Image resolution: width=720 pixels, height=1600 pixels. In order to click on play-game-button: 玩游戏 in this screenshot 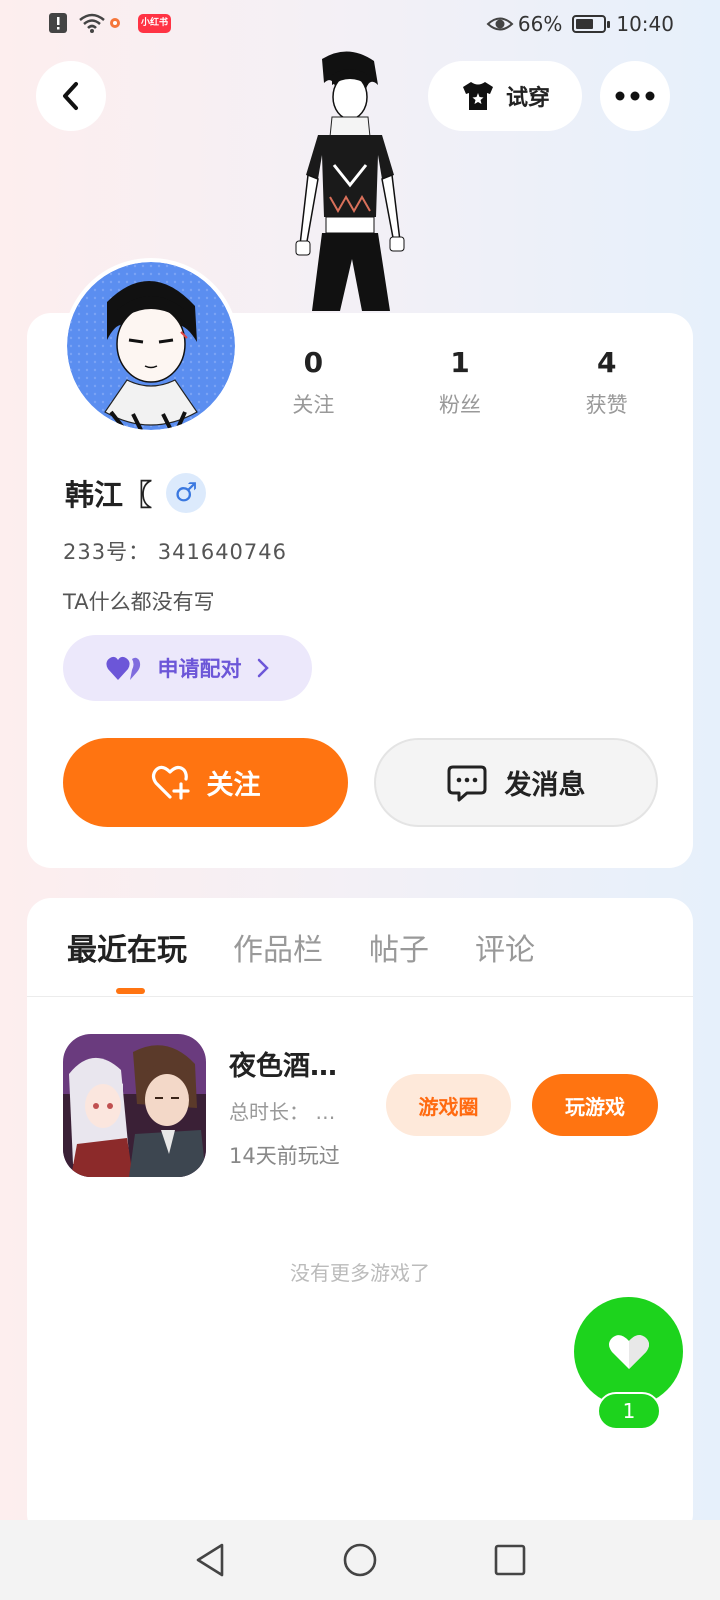, I will do `click(595, 1105)`.